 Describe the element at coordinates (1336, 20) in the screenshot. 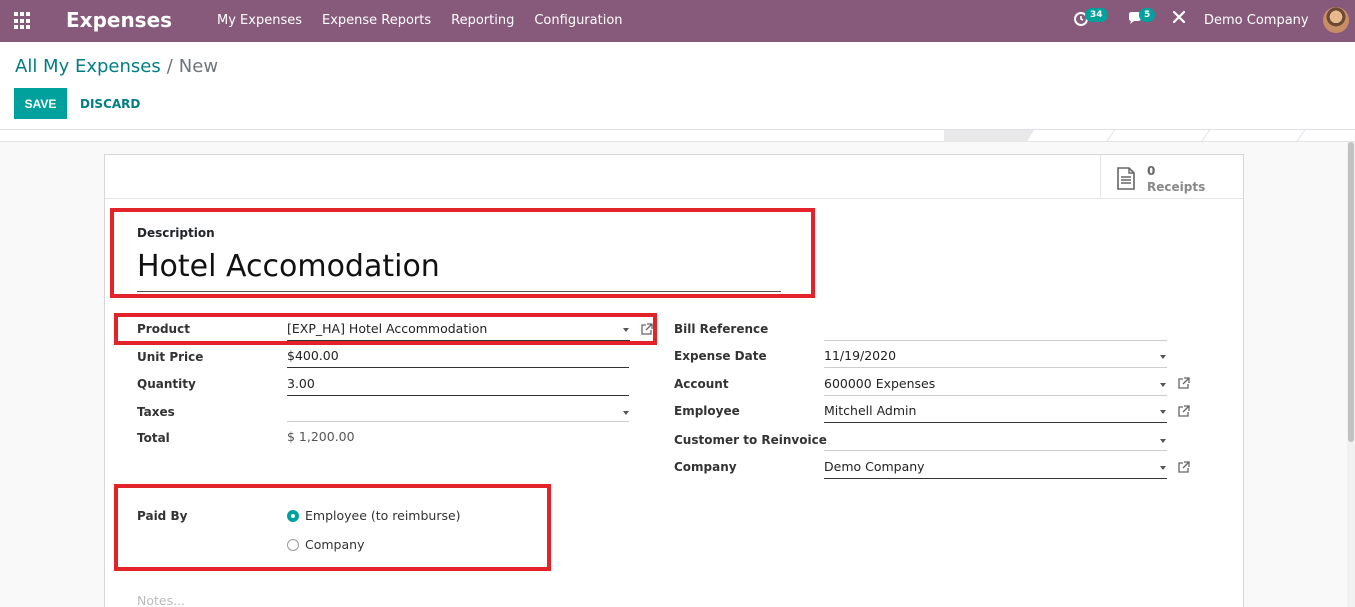

I see `user-avatar` at that location.